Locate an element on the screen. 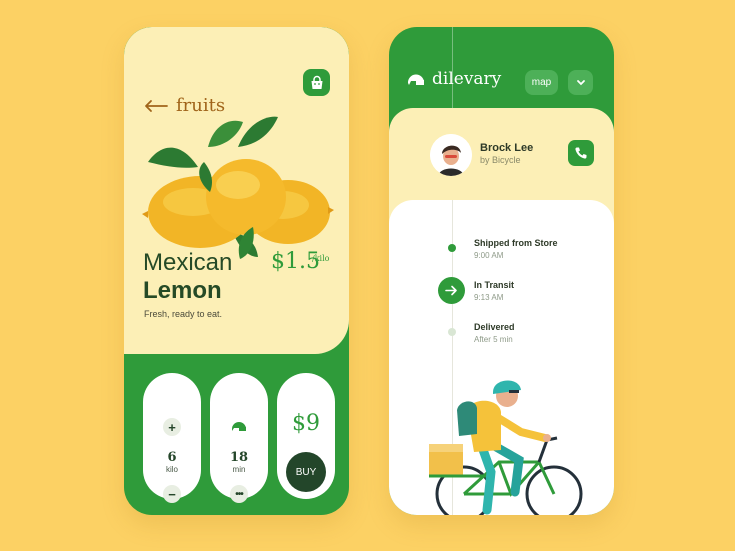  chevron-down-icon is located at coordinates (580, 82).